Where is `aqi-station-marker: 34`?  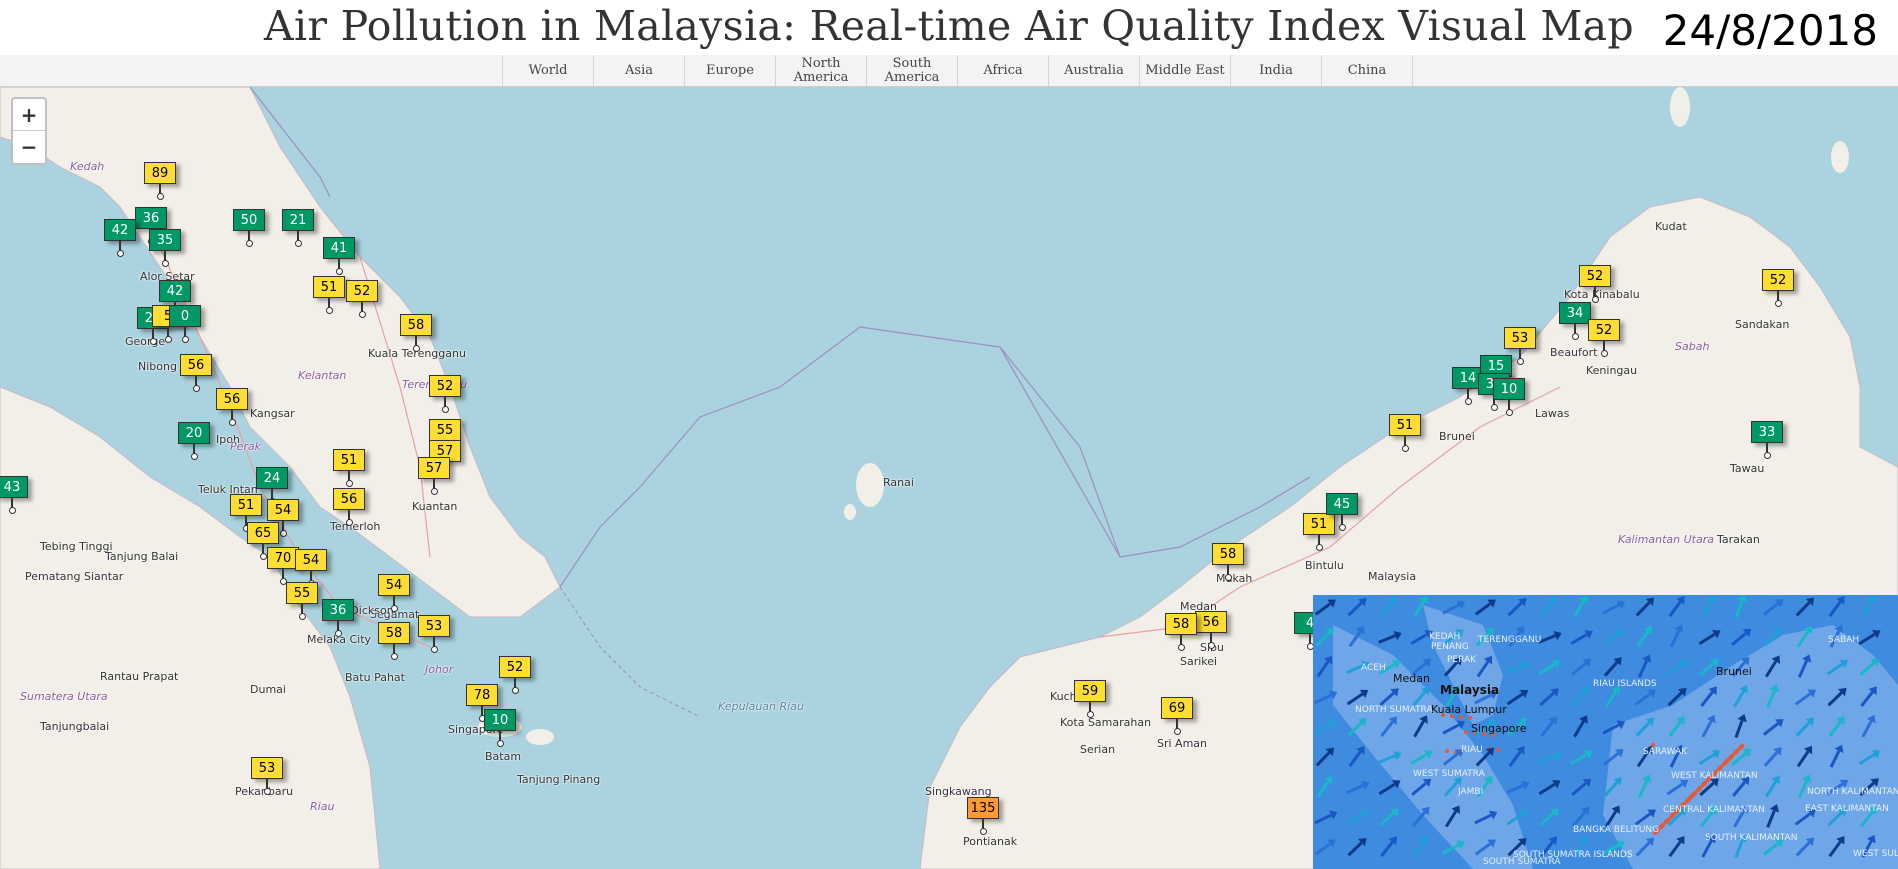
aqi-station-marker: 34 is located at coordinates (1575, 321).